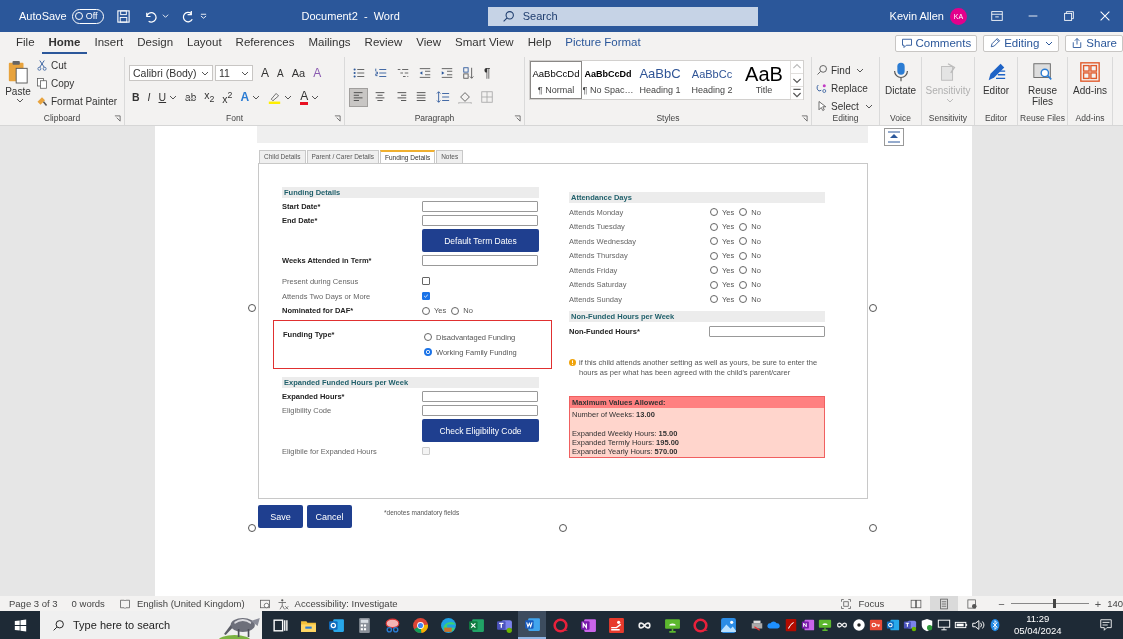 The height and width of the screenshot is (639, 1123). Describe the element at coordinates (532, 625) in the screenshot. I see `taskbar-document-app-button` at that location.